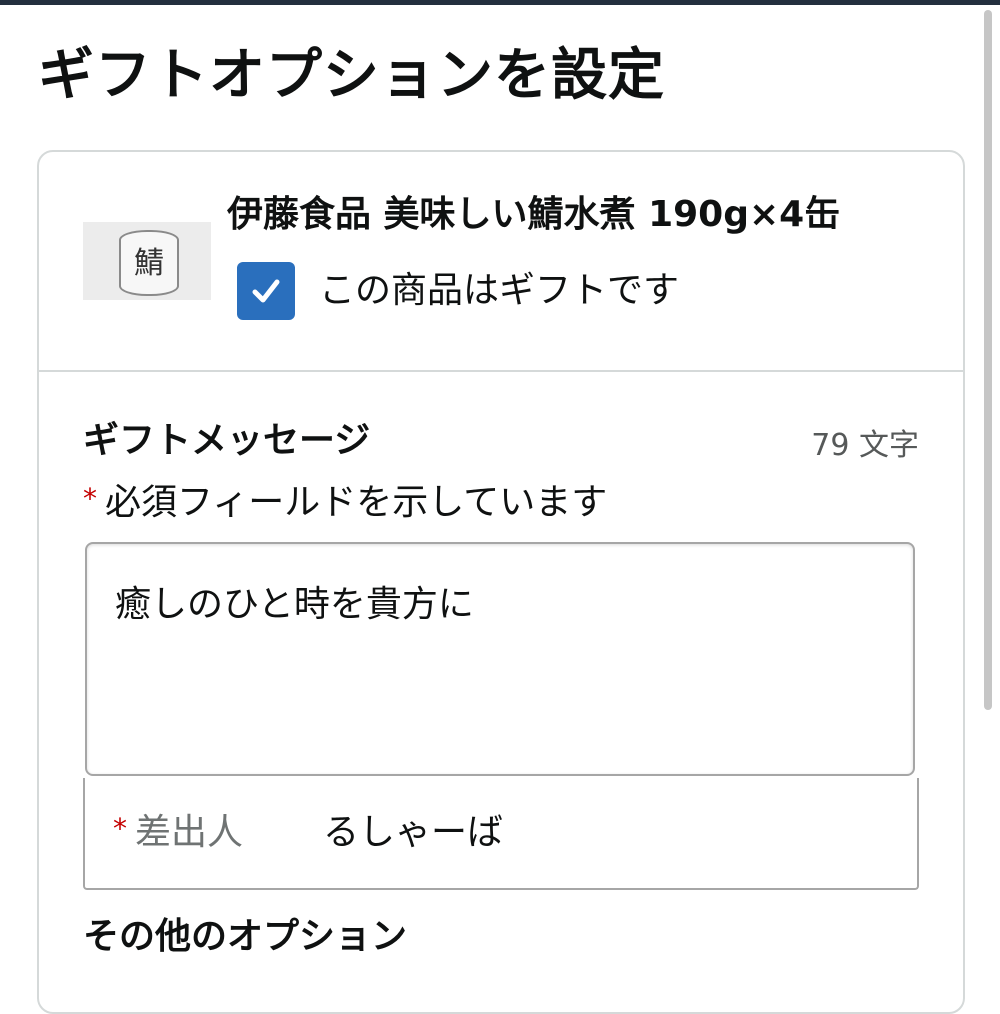 The width and height of the screenshot is (1000, 1014). I want to click on can-image: 鯖, so click(149, 263).